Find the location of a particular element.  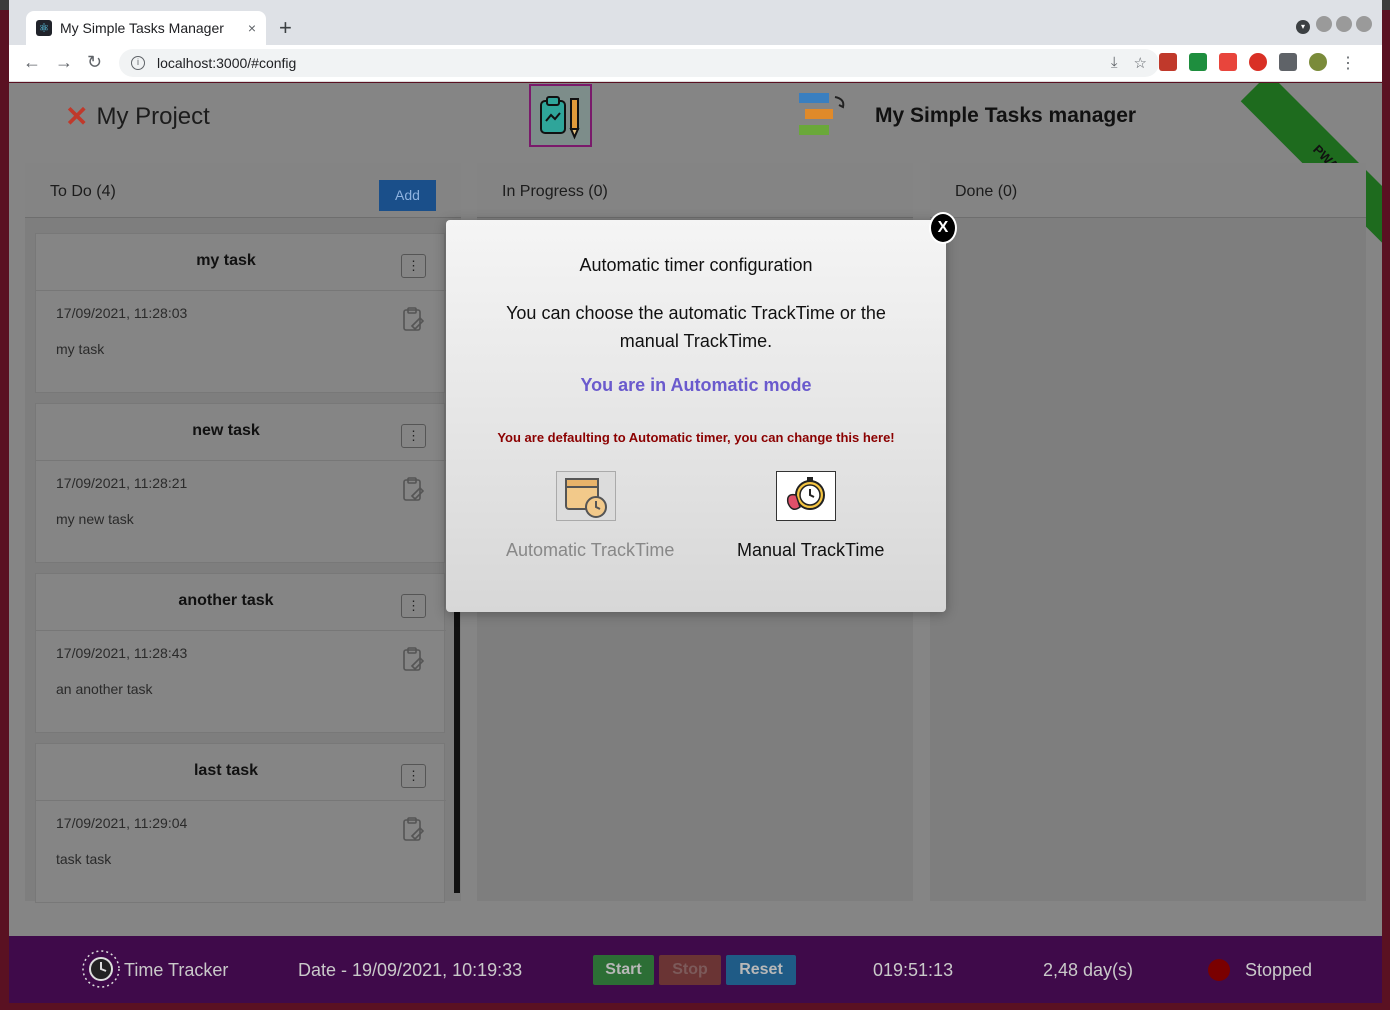

stopwatch-hand-icon is located at coordinates (805, 493).